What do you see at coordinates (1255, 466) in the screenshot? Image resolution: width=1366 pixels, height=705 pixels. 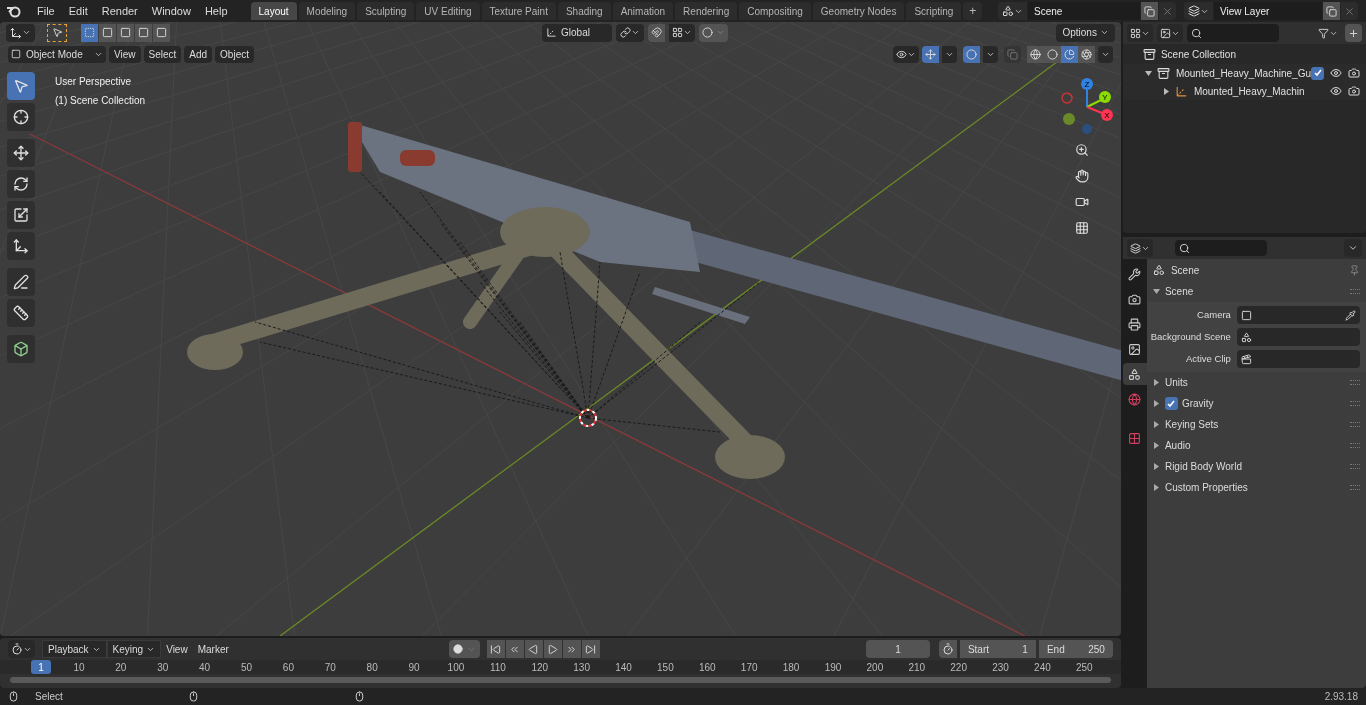 I see `panel-header: Rigid Body World` at bounding box center [1255, 466].